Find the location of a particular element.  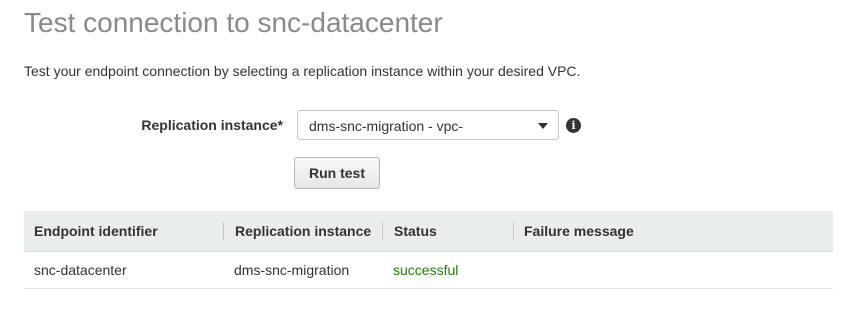

cell-status: successful is located at coordinates (426, 270).